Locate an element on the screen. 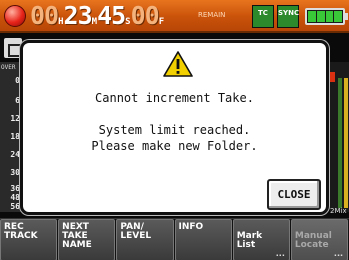 The width and height of the screenshot is (349, 260). meter-tick: 18 is located at coordinates (15, 136).